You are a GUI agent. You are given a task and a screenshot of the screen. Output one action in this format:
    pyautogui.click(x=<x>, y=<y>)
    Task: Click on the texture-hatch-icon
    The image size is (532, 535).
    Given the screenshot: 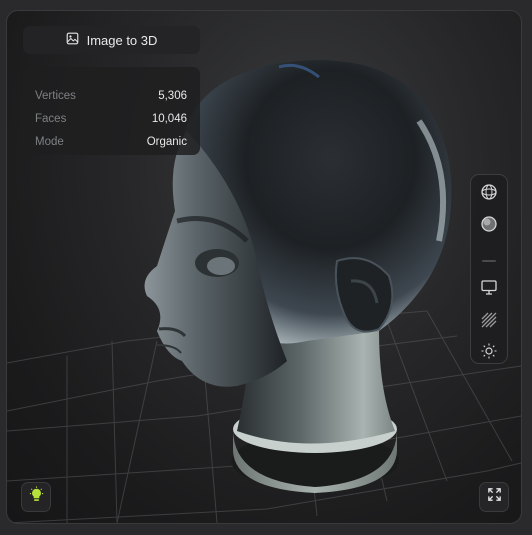 What is the action you would take?
    pyautogui.click(x=489, y=322)
    